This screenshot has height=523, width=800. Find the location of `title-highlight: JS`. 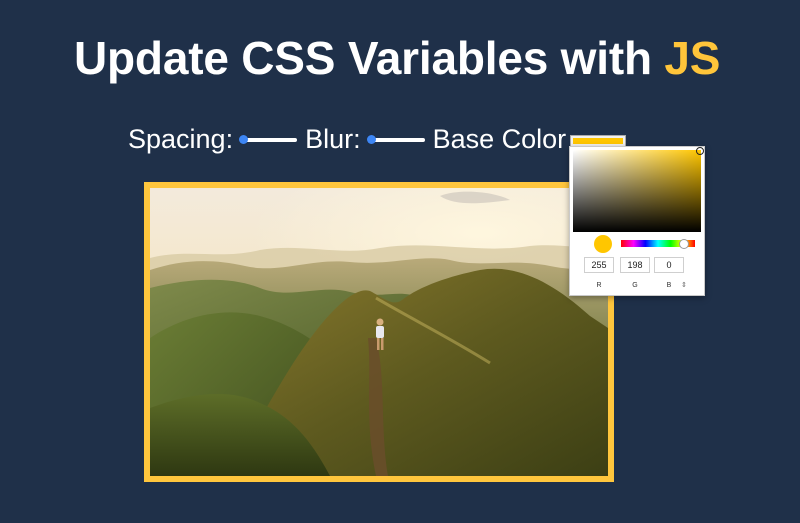

title-highlight: JS is located at coordinates (692, 58).